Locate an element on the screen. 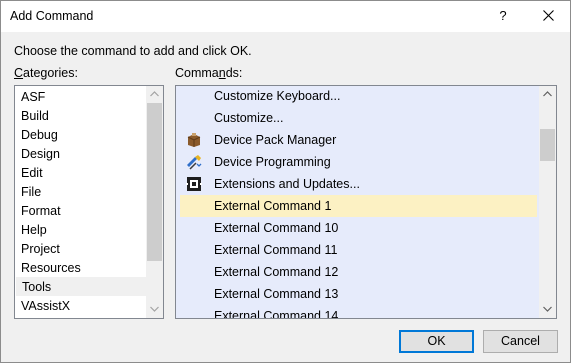  category-item: ASF is located at coordinates (81, 97).